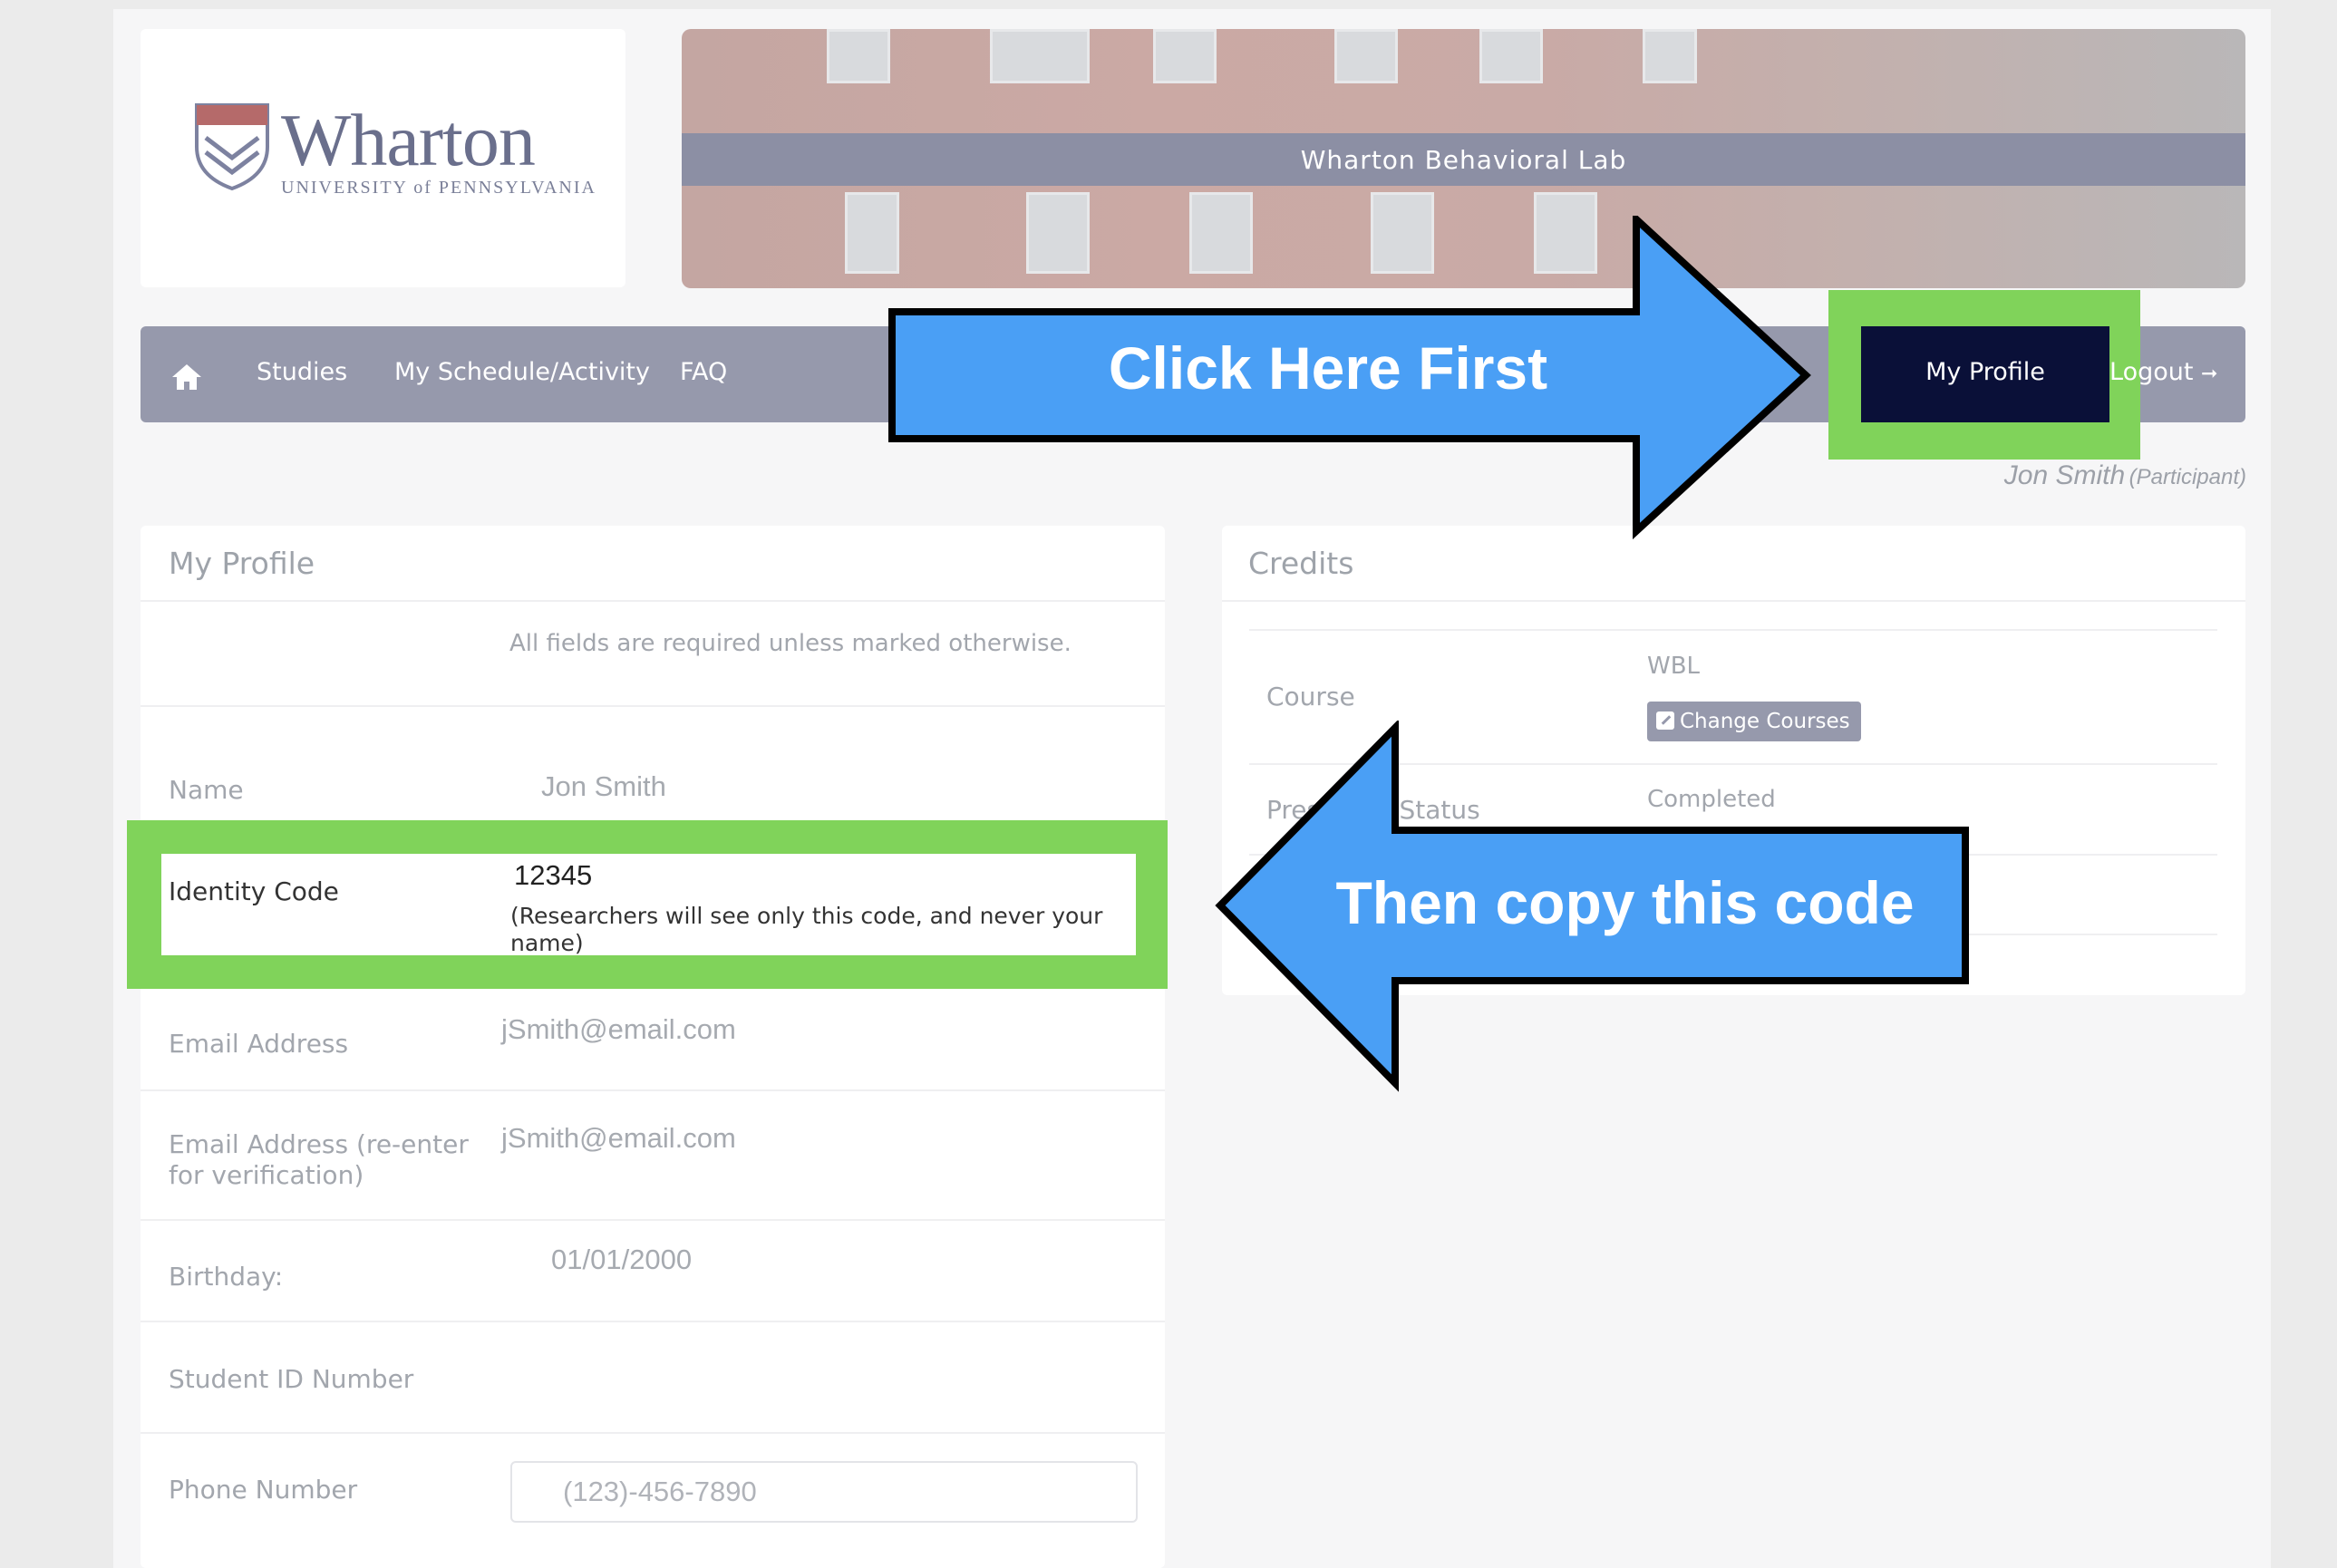  I want to click on home-icon, so click(187, 377).